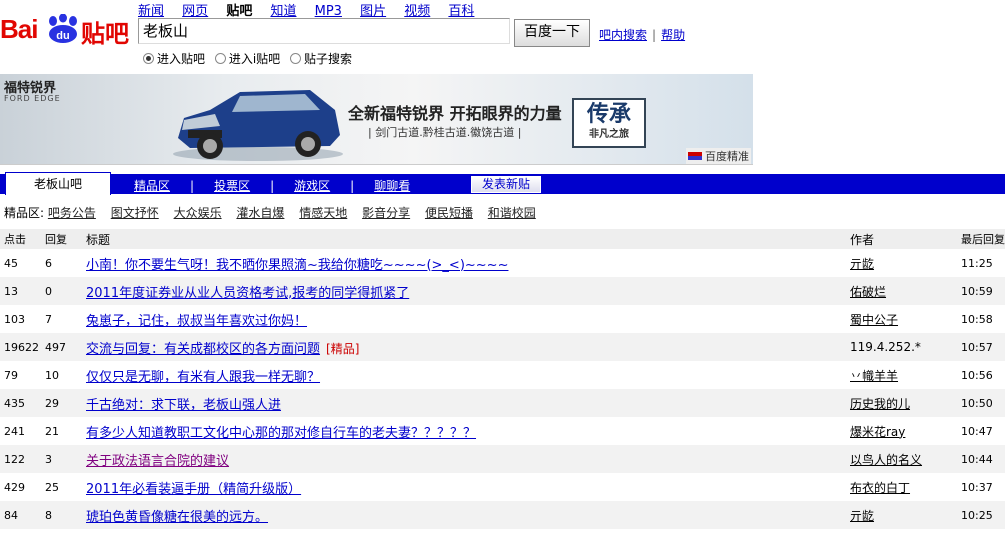  I want to click on last-reply-cell: 10:25, so click(981, 515).